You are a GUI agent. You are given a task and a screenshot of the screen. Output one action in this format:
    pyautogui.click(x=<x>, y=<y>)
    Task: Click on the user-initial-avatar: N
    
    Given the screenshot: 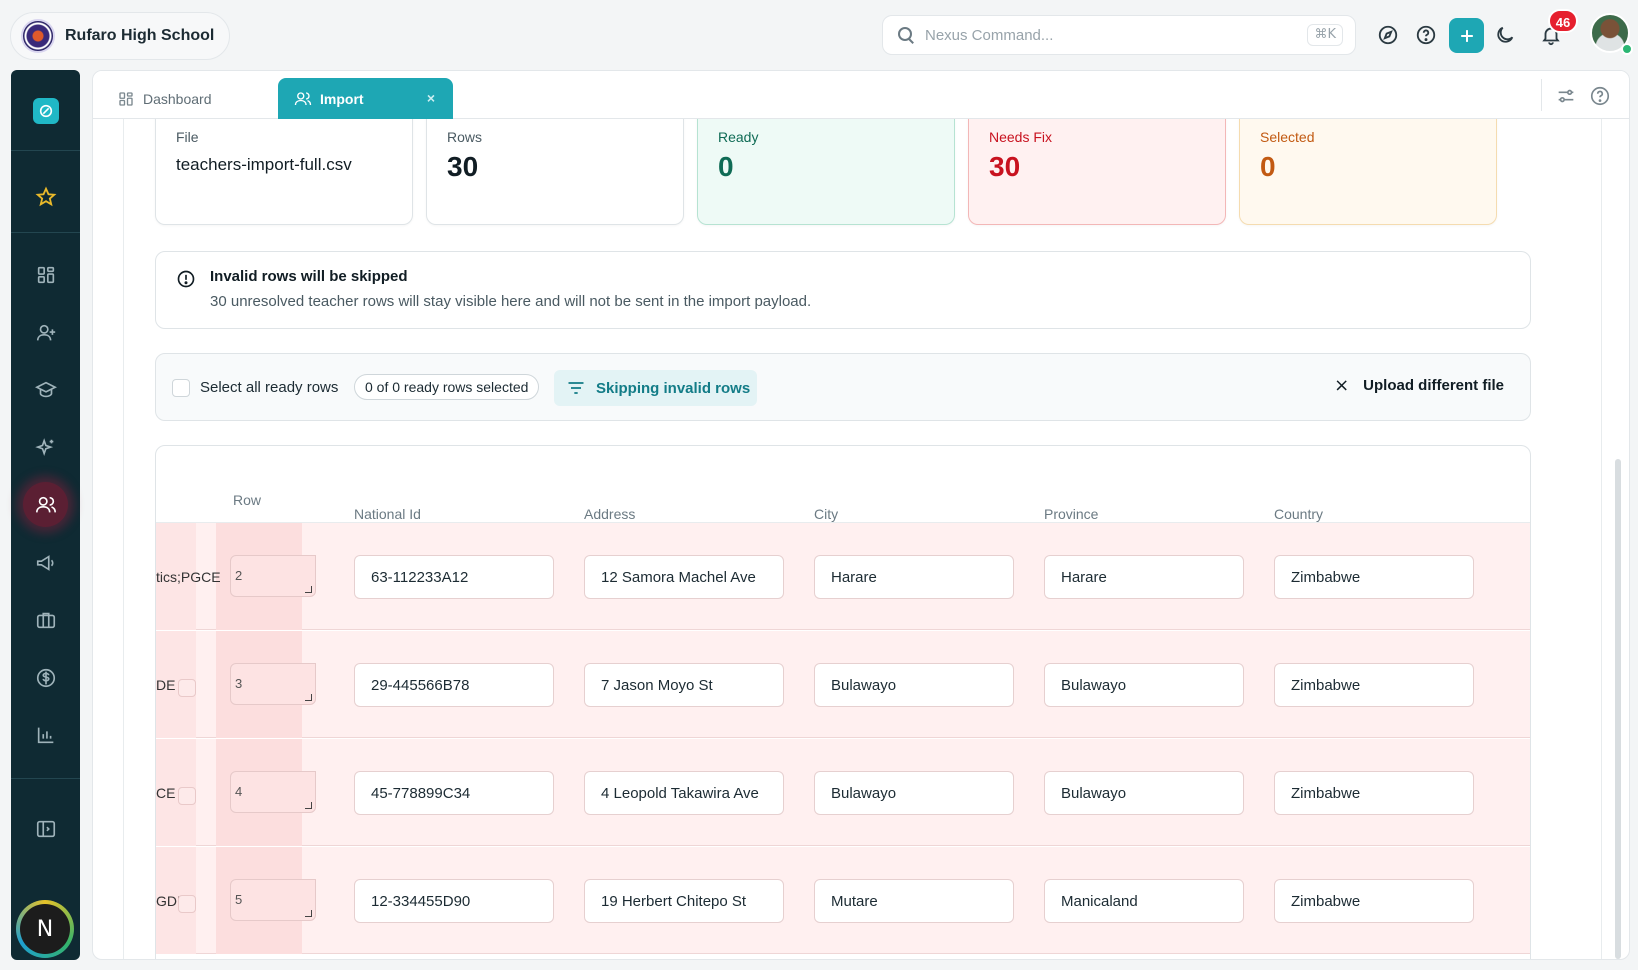 What is the action you would take?
    pyautogui.click(x=45, y=929)
    